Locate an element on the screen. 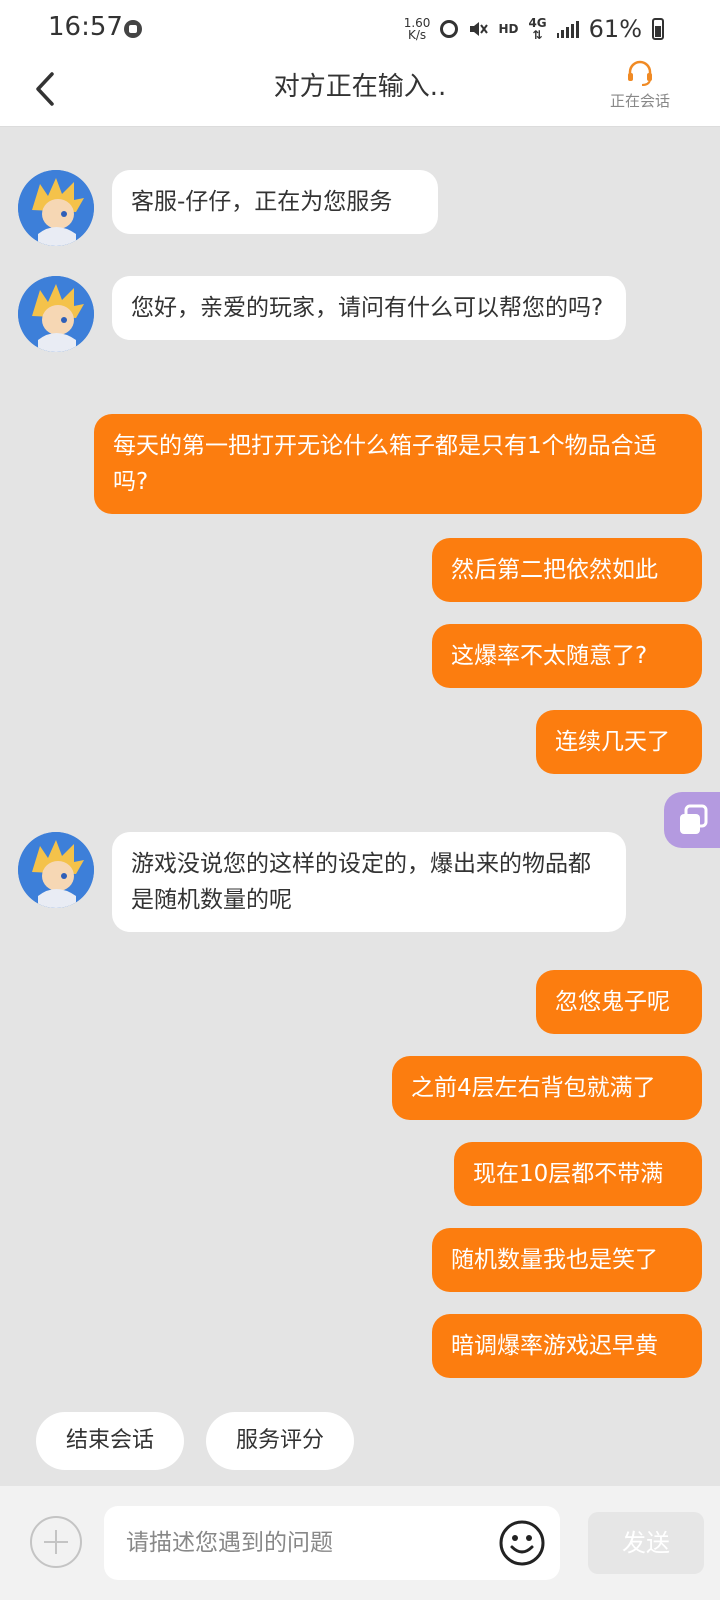 The width and height of the screenshot is (720, 1600). end-session-button: 结束会话 is located at coordinates (110, 1441).